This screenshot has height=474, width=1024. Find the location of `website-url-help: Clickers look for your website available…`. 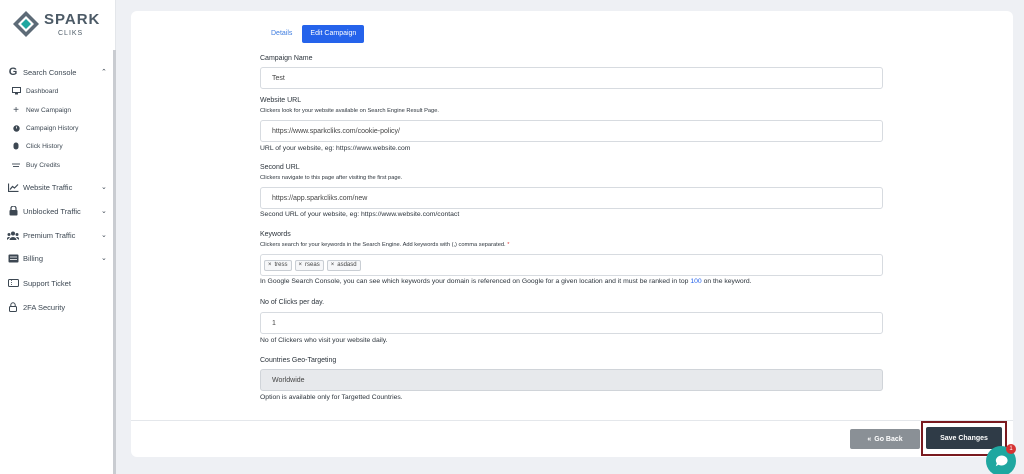

website-url-help: Clickers look for your website available… is located at coordinates (349, 111).